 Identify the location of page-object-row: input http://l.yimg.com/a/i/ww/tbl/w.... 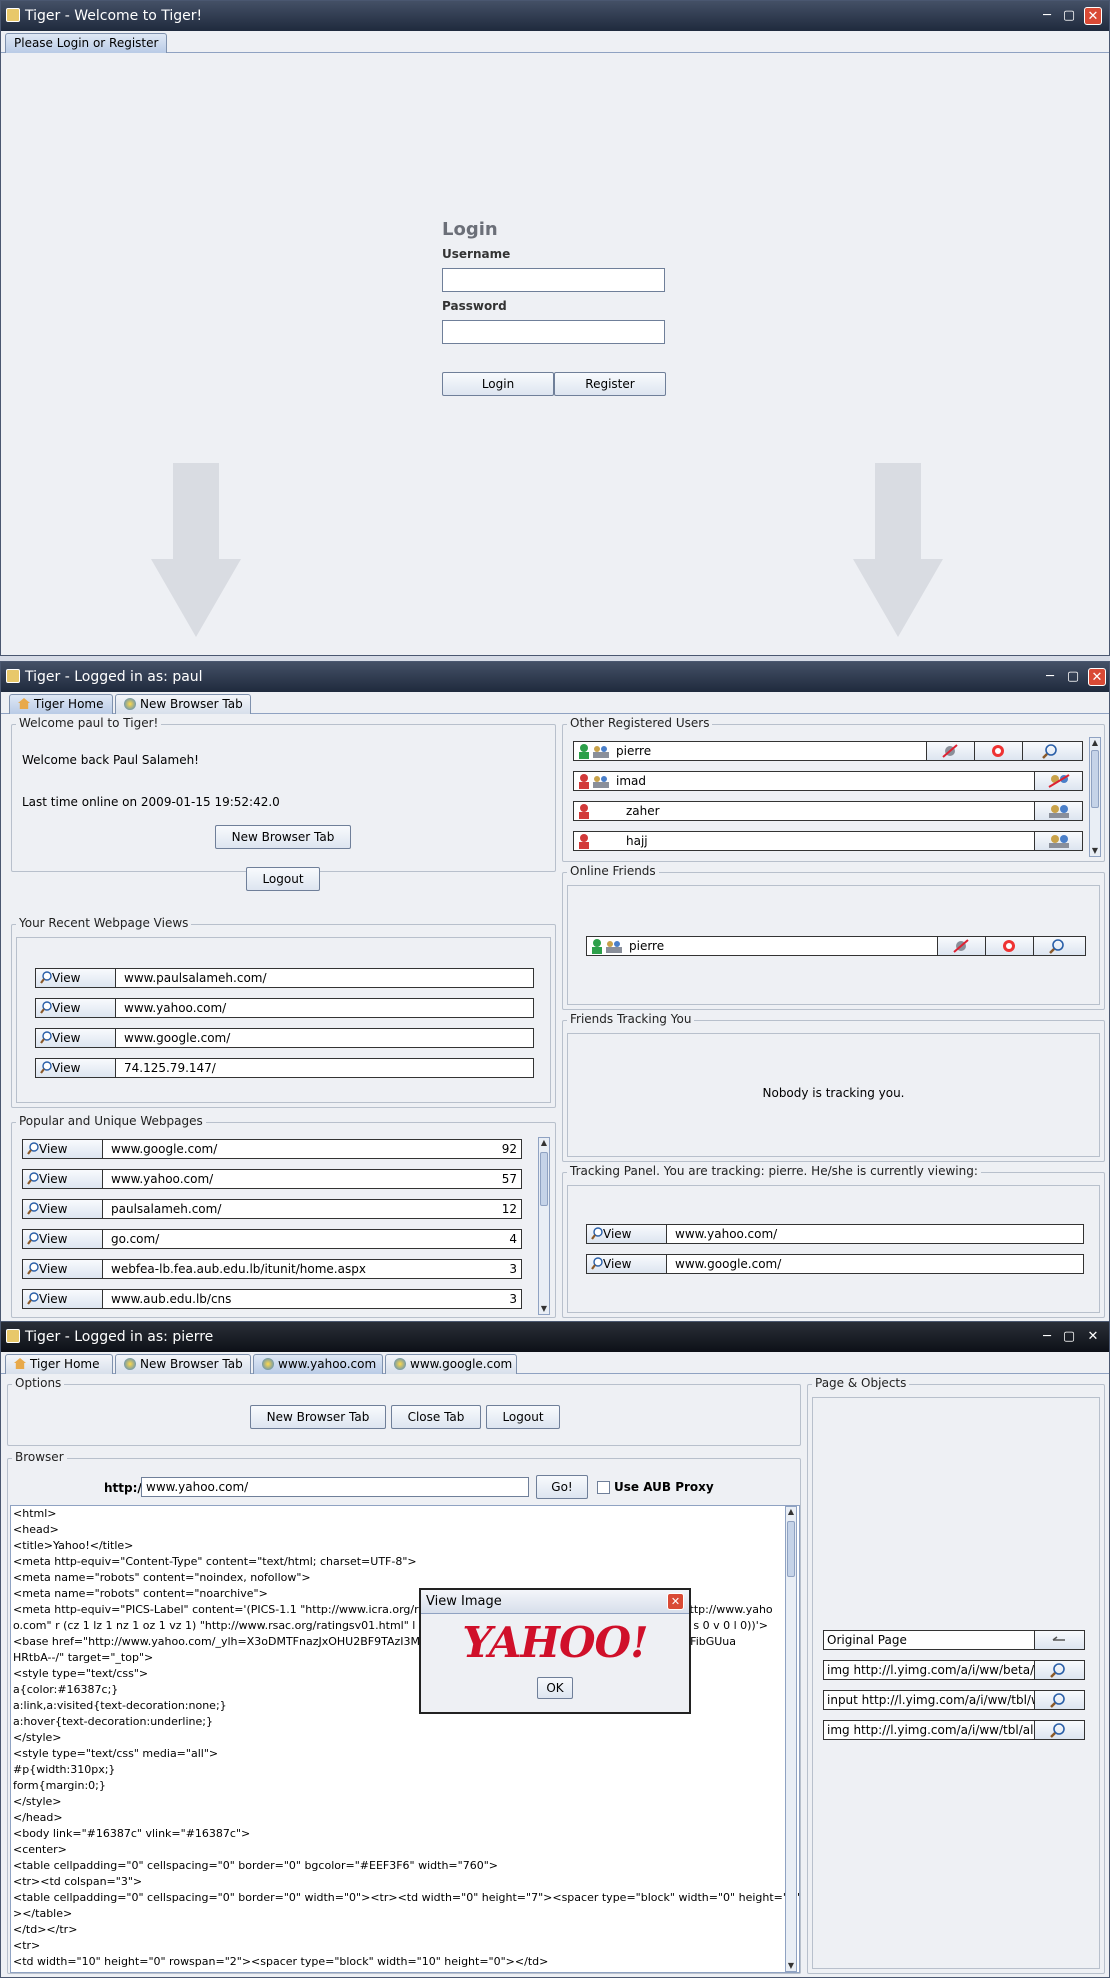
(954, 1700).